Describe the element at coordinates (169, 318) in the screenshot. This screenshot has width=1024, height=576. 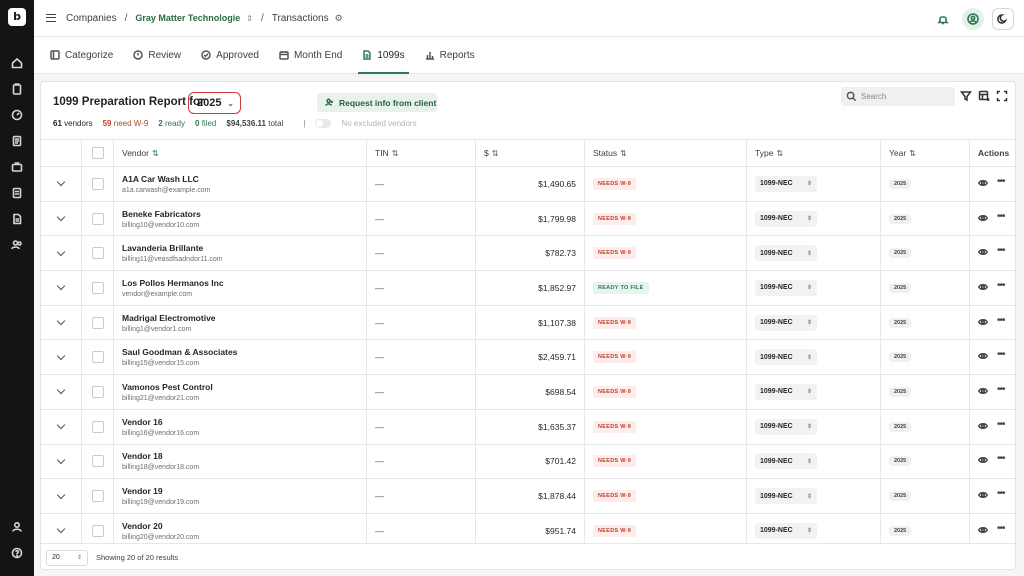
I see `vendor-name: Madrigal Electromotive` at that location.